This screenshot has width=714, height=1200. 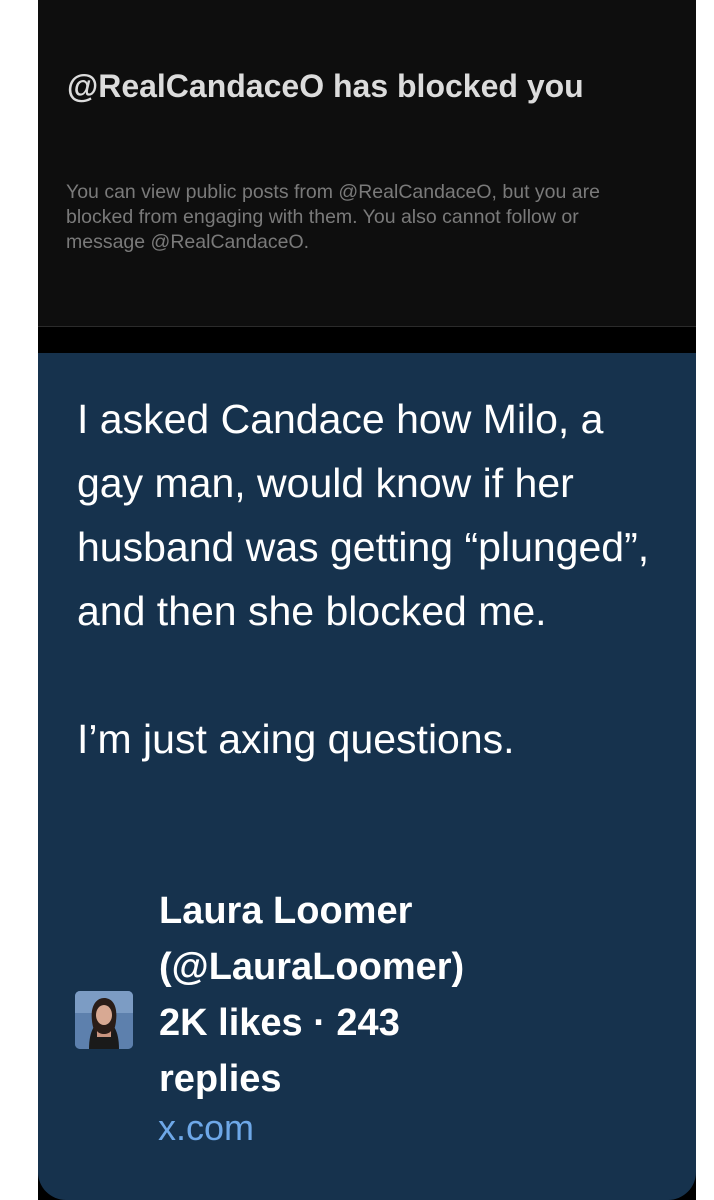 What do you see at coordinates (279, 1023) in the screenshot?
I see `post-stats: 2K likes · 243` at bounding box center [279, 1023].